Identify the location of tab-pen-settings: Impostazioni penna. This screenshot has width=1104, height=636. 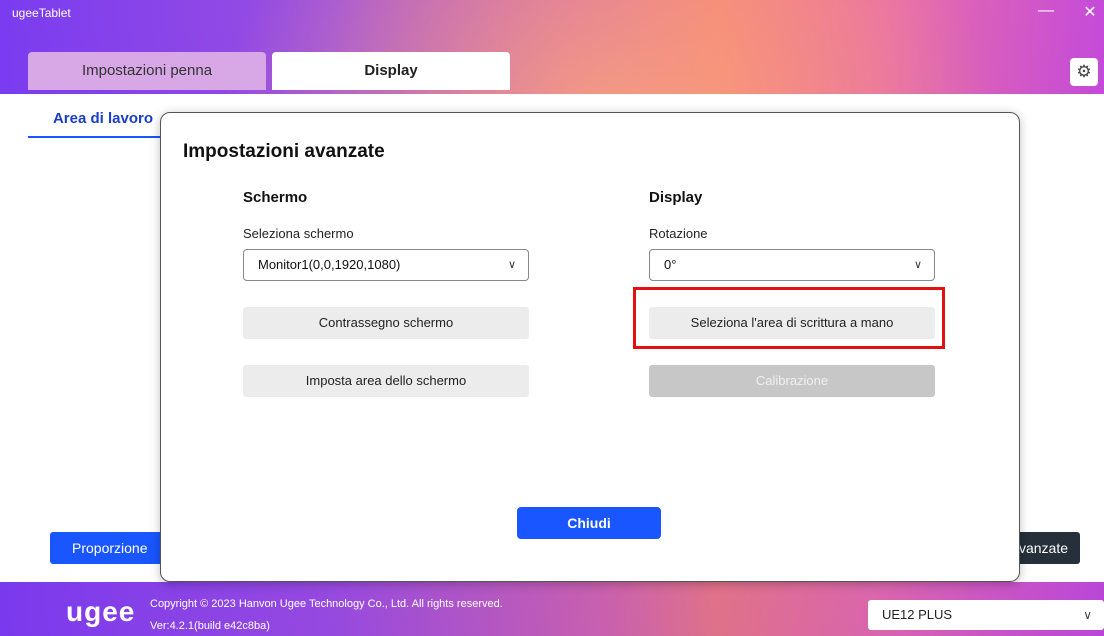
(147, 71).